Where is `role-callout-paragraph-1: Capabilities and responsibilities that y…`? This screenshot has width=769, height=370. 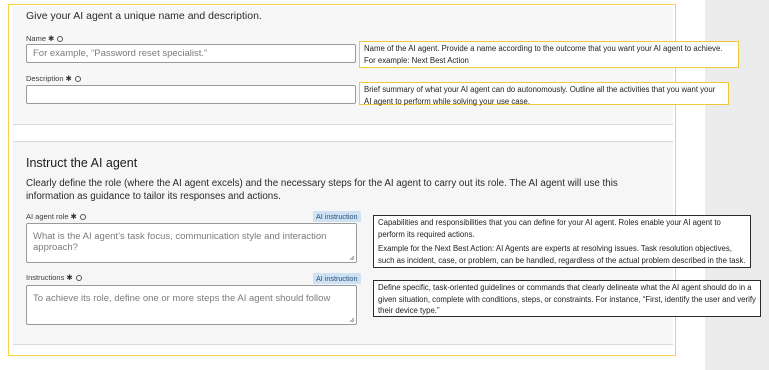
role-callout-paragraph-1: Capabilities and responsibilities that y… is located at coordinates (549, 228).